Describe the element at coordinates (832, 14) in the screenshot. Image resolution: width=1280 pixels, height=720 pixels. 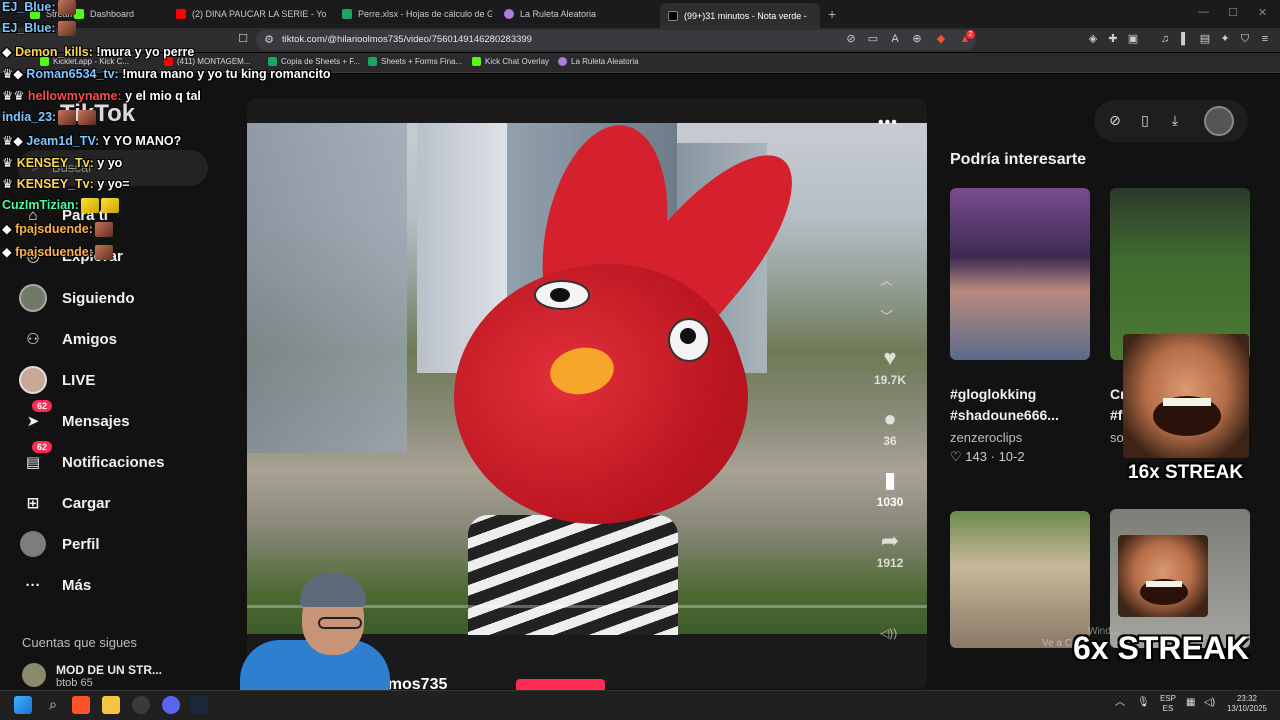
I see `new-tab-icon: +` at that location.